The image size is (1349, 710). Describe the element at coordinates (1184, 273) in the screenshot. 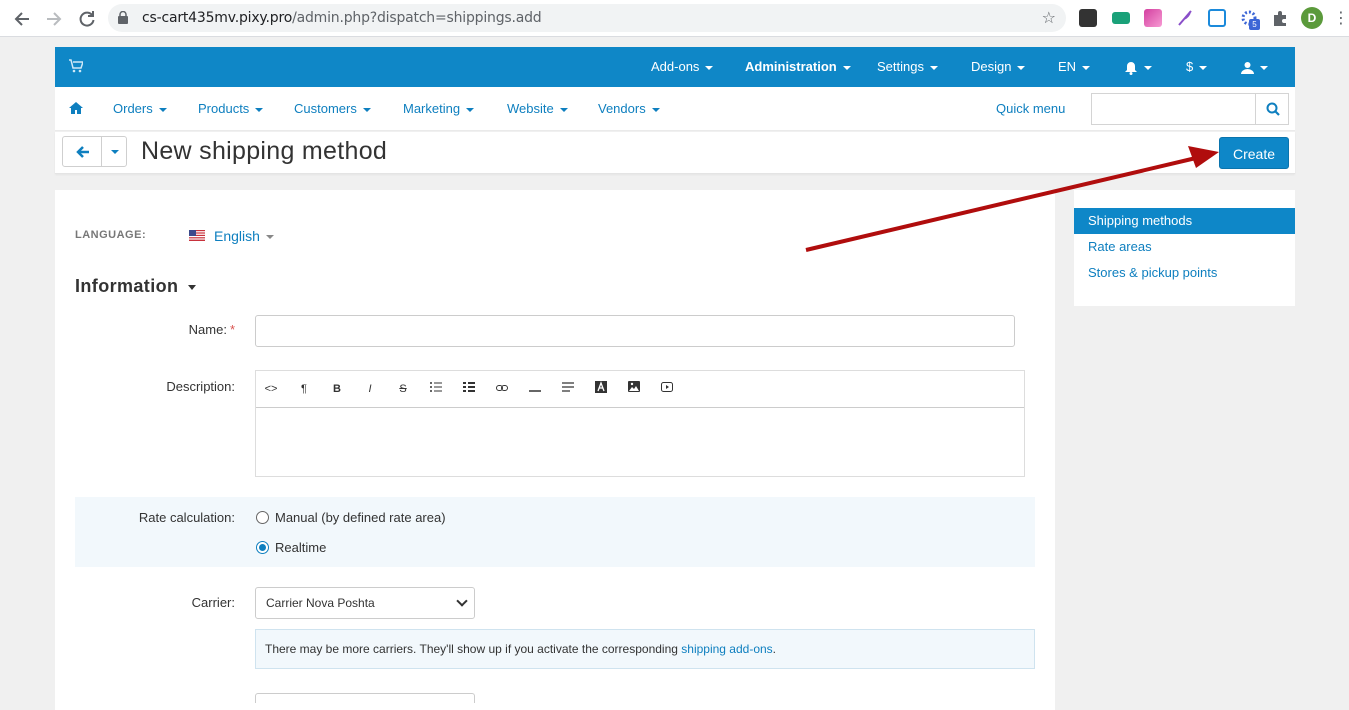

I see `sidebar-item-stores-pickup: Stores & pickup points` at that location.